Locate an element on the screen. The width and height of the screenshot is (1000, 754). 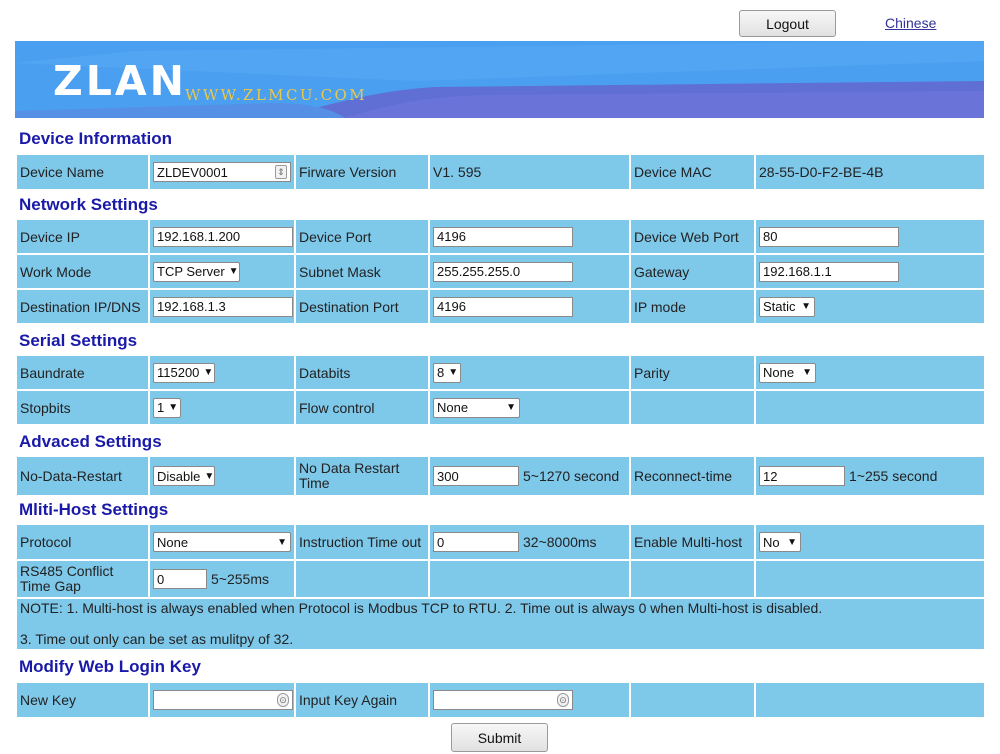
ip-mode-label: IP mode is located at coordinates (692, 306).